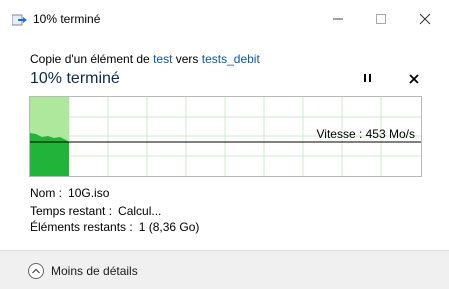 The width and height of the screenshot is (449, 289). Describe the element at coordinates (75, 78) in the screenshot. I see `progress-title: 10% terminé` at that location.